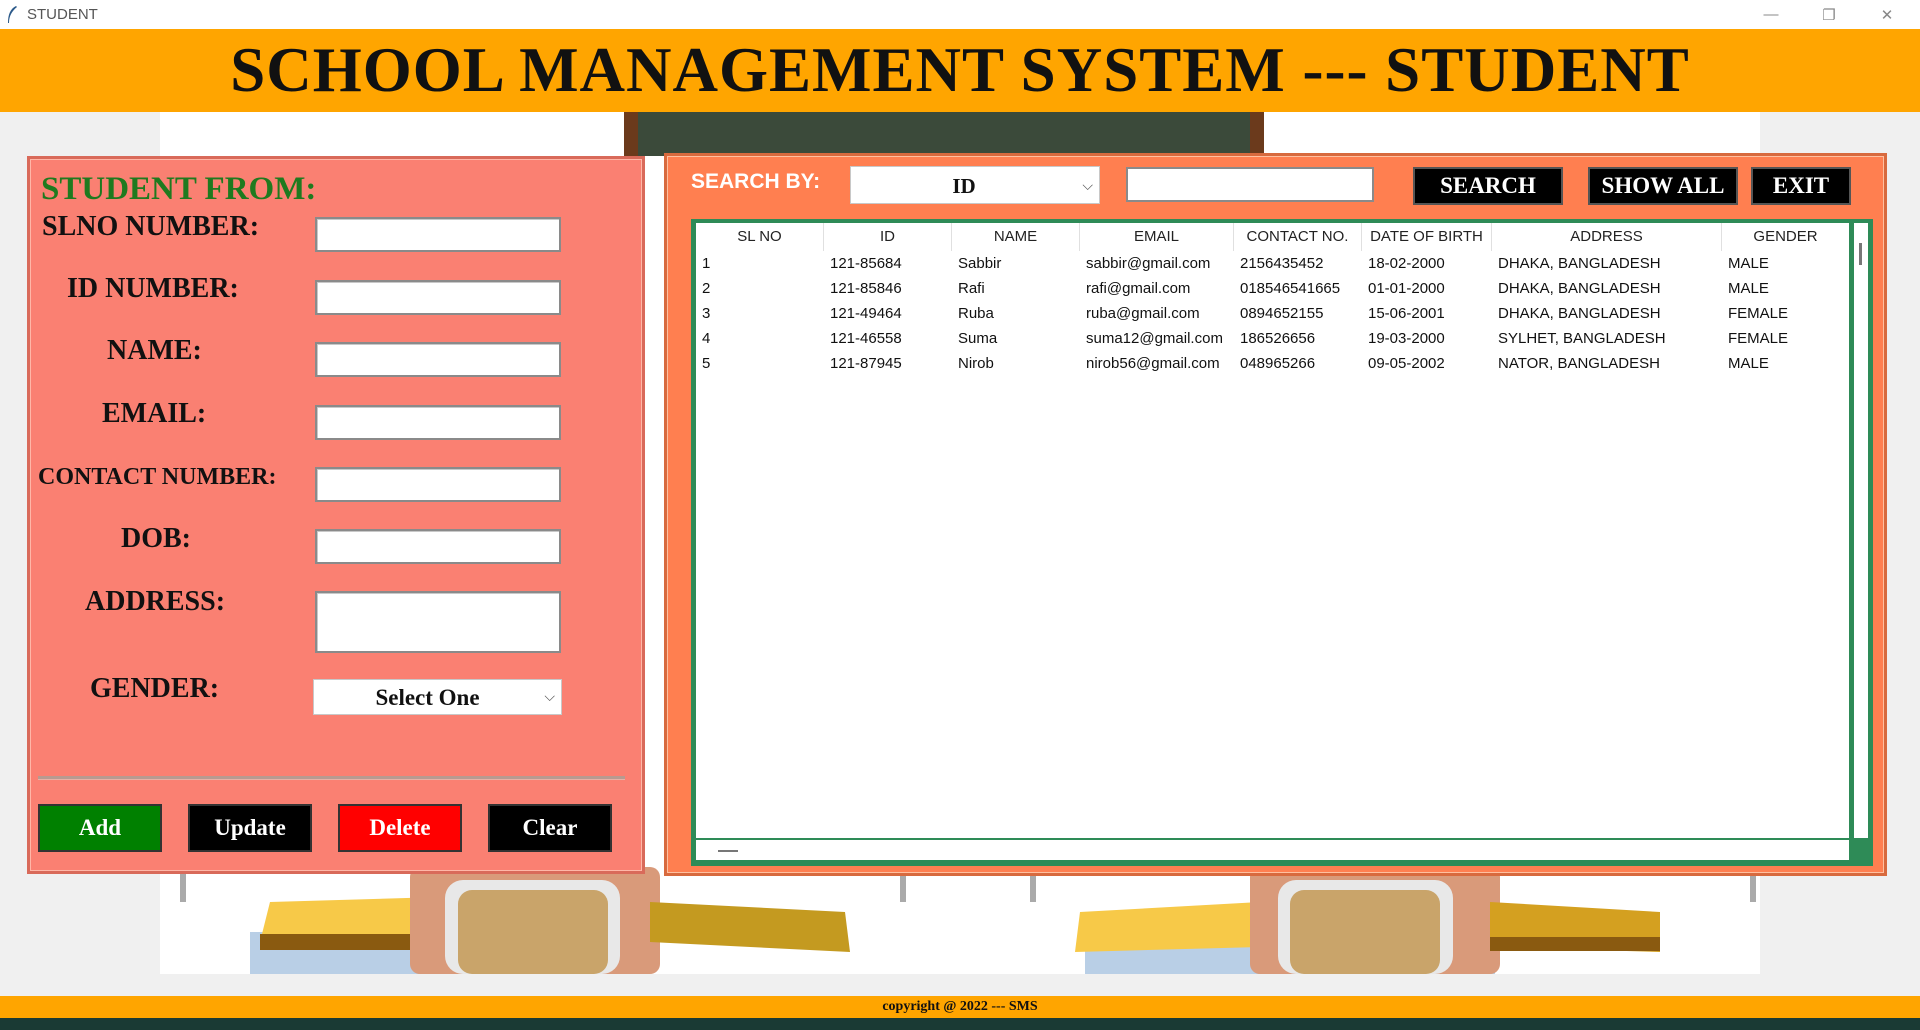 This screenshot has width=1920, height=1030. Describe the element at coordinates (1138, 288) in the screenshot. I see `cell-email: rafi@gmail.com` at that location.